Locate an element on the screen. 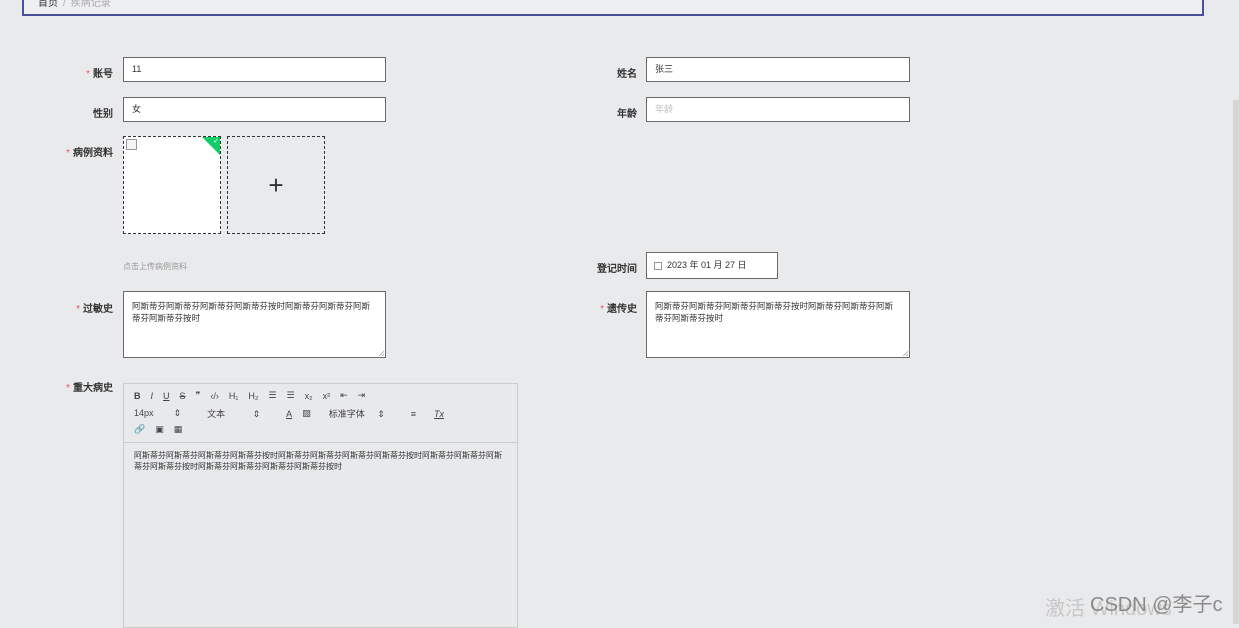 This screenshot has height=628, width=1239. ordered-list-button: ☰ is located at coordinates (272, 395).